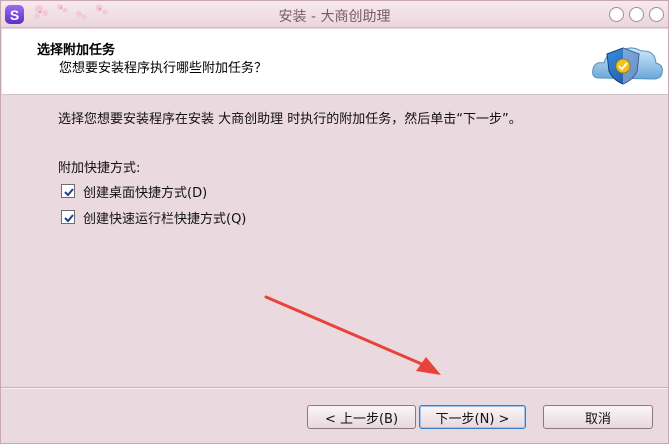 Image resolution: width=669 pixels, height=444 pixels. I want to click on quicklaunch-shortcut-label: 创建快速运行栏快捷方式(Q), so click(165, 219).